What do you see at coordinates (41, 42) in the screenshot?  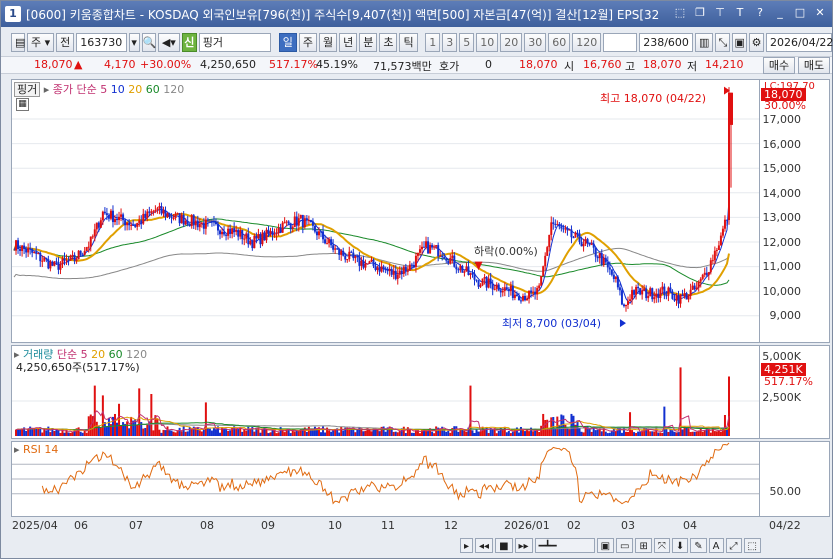 I see `period-type-select: 주 ▾` at bounding box center [41, 42].